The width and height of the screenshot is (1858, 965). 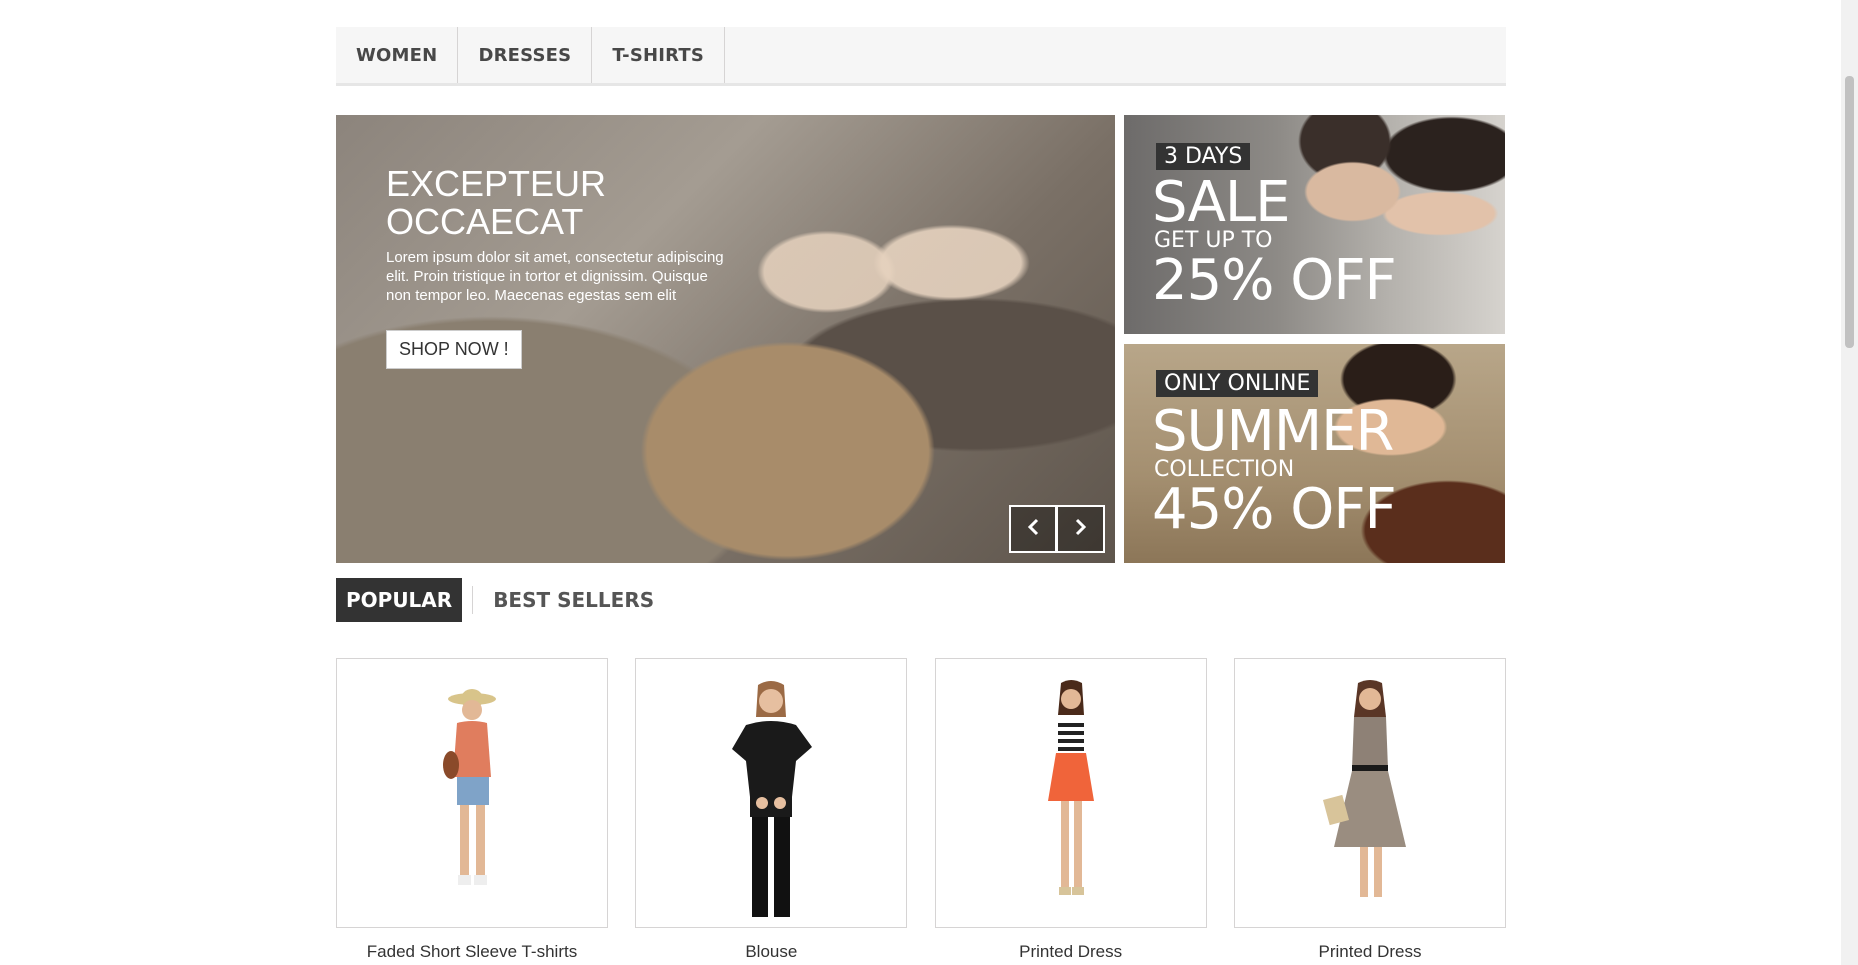 I want to click on summer-collection-banner: ONLY ONLINE SUMMER COLLECTION 45% OFF, so click(x=1314, y=453).